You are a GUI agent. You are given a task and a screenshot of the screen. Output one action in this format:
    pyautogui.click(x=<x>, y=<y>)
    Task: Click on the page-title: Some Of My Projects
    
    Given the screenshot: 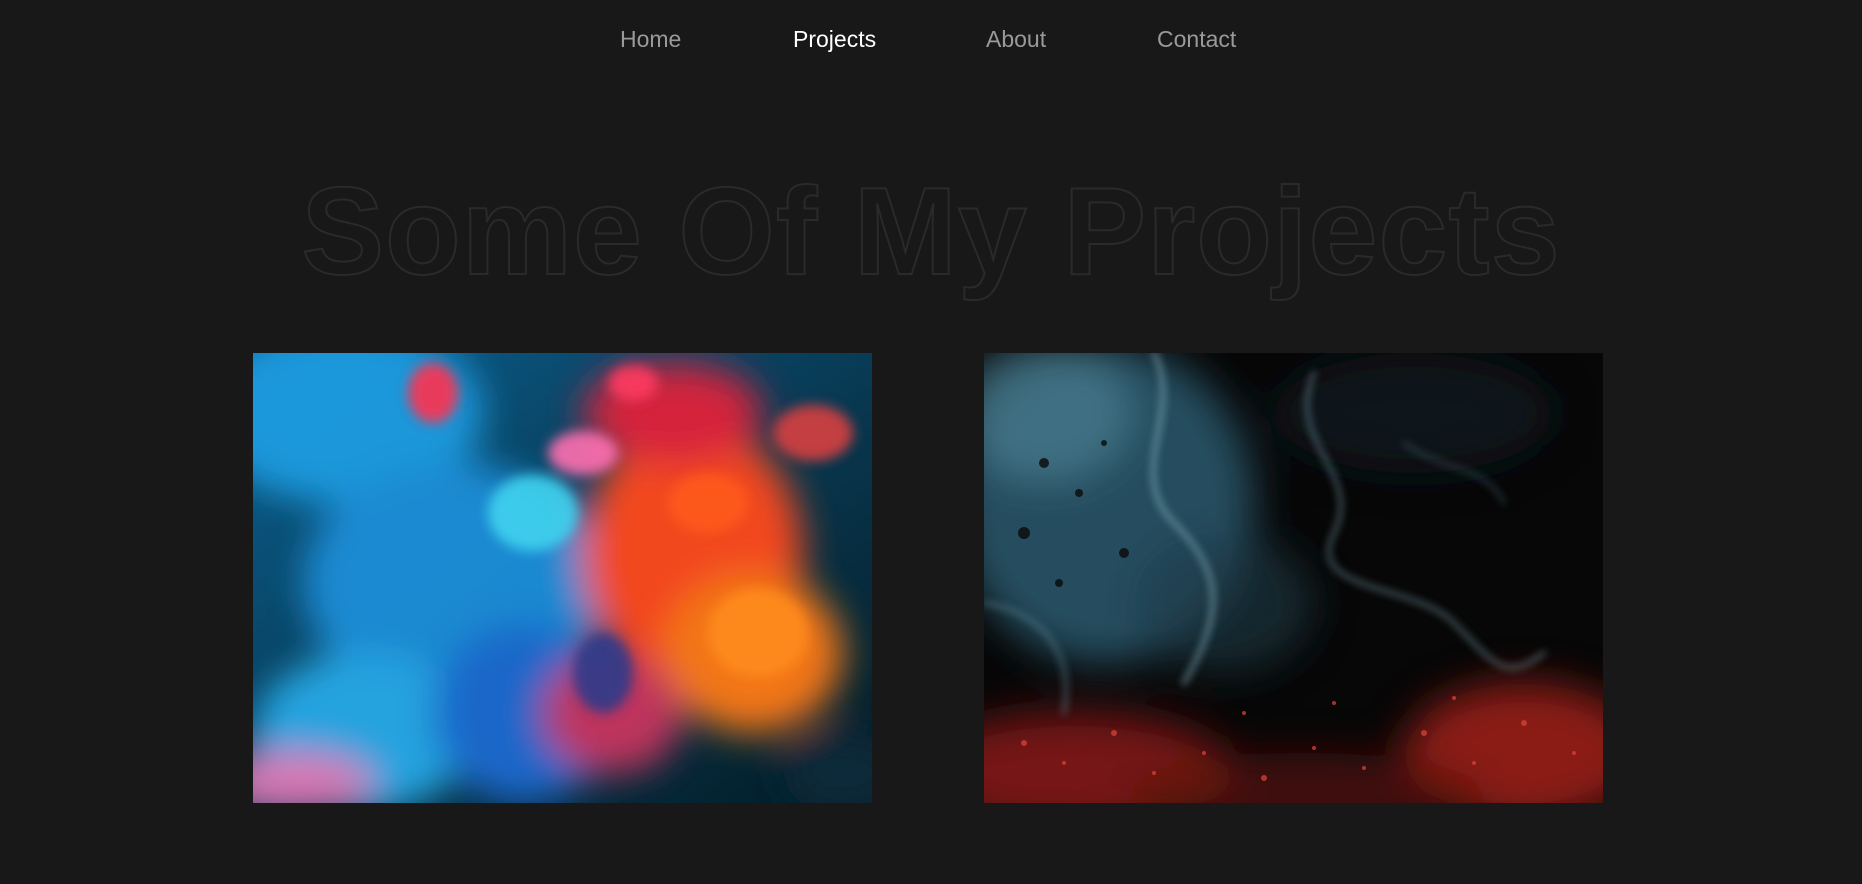 What is the action you would take?
    pyautogui.click(x=930, y=232)
    